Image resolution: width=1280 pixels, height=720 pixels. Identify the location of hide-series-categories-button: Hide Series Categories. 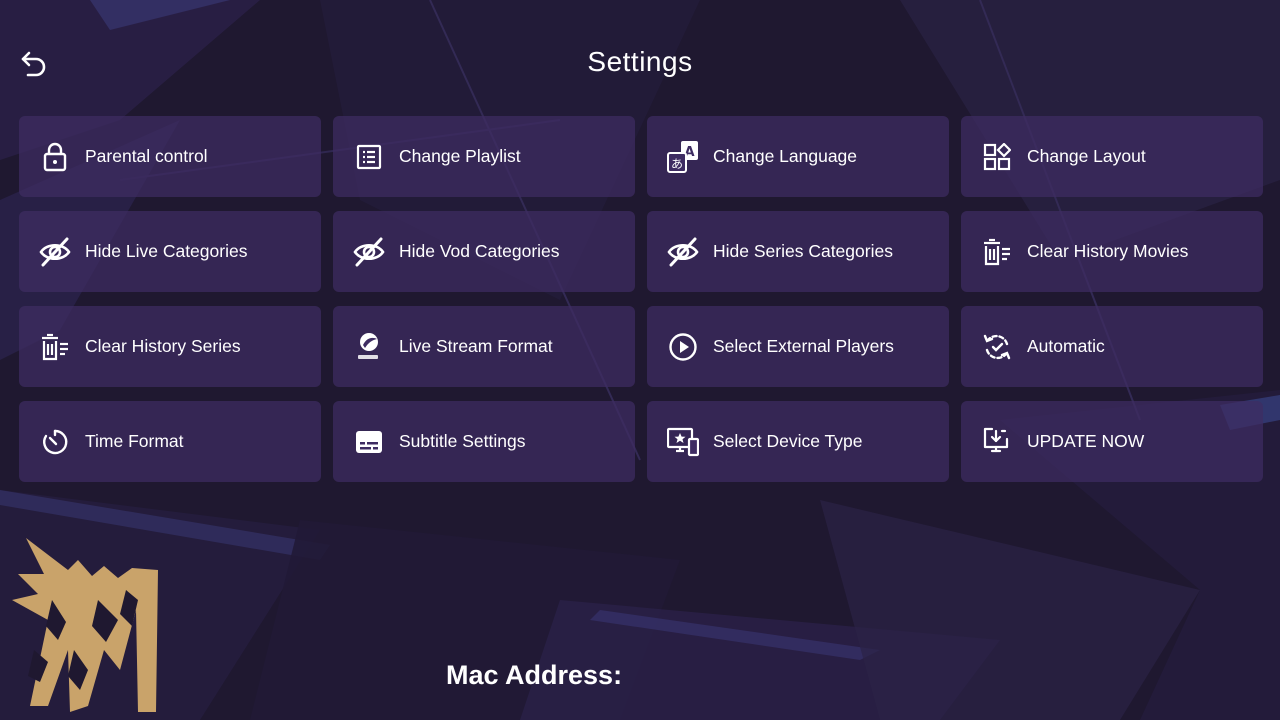
(798, 251).